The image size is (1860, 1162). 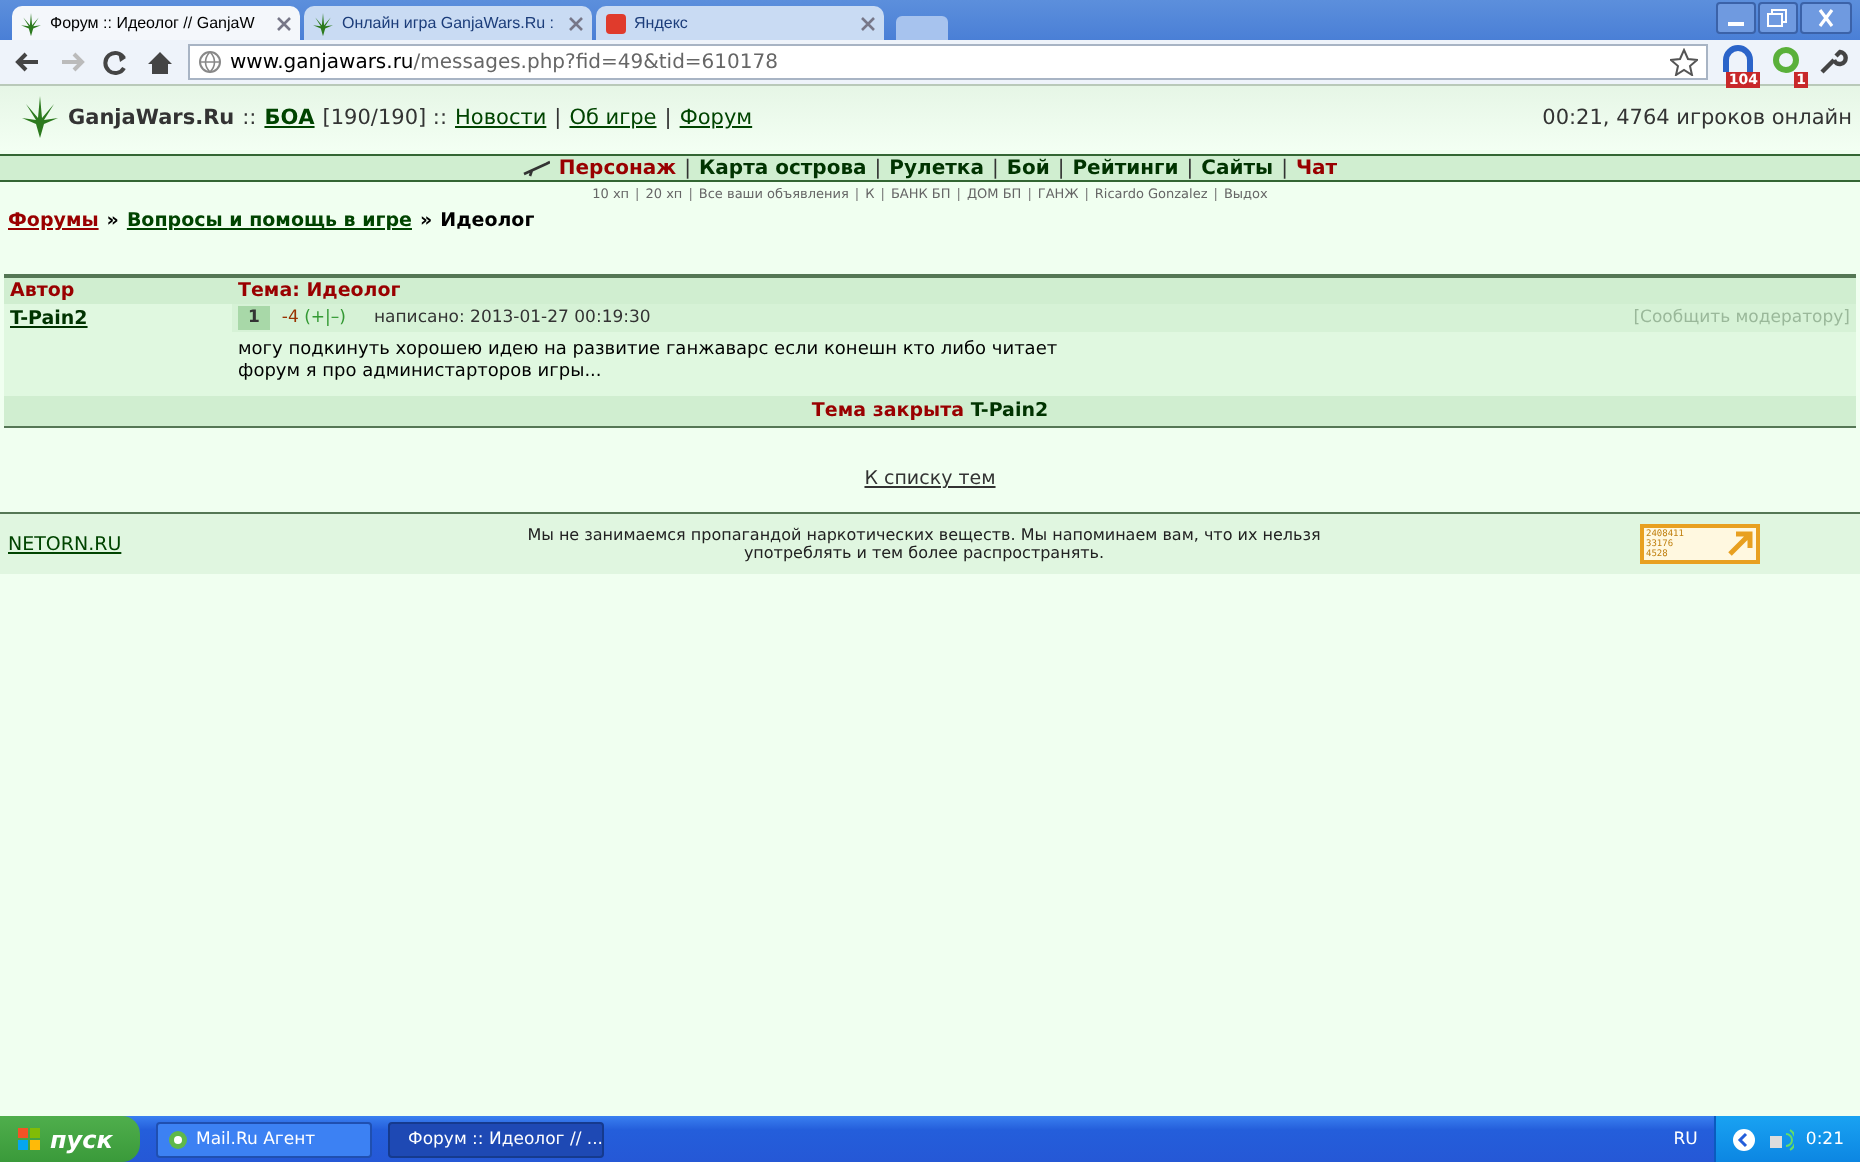 I want to click on rating: -4, so click(x=290, y=318).